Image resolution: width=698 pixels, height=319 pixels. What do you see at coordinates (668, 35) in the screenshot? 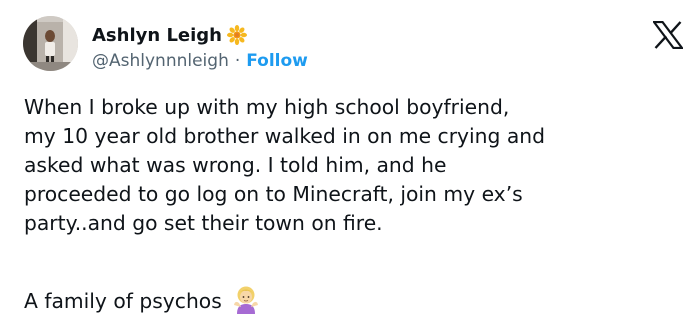
I see `x-logo-icon` at bounding box center [668, 35].